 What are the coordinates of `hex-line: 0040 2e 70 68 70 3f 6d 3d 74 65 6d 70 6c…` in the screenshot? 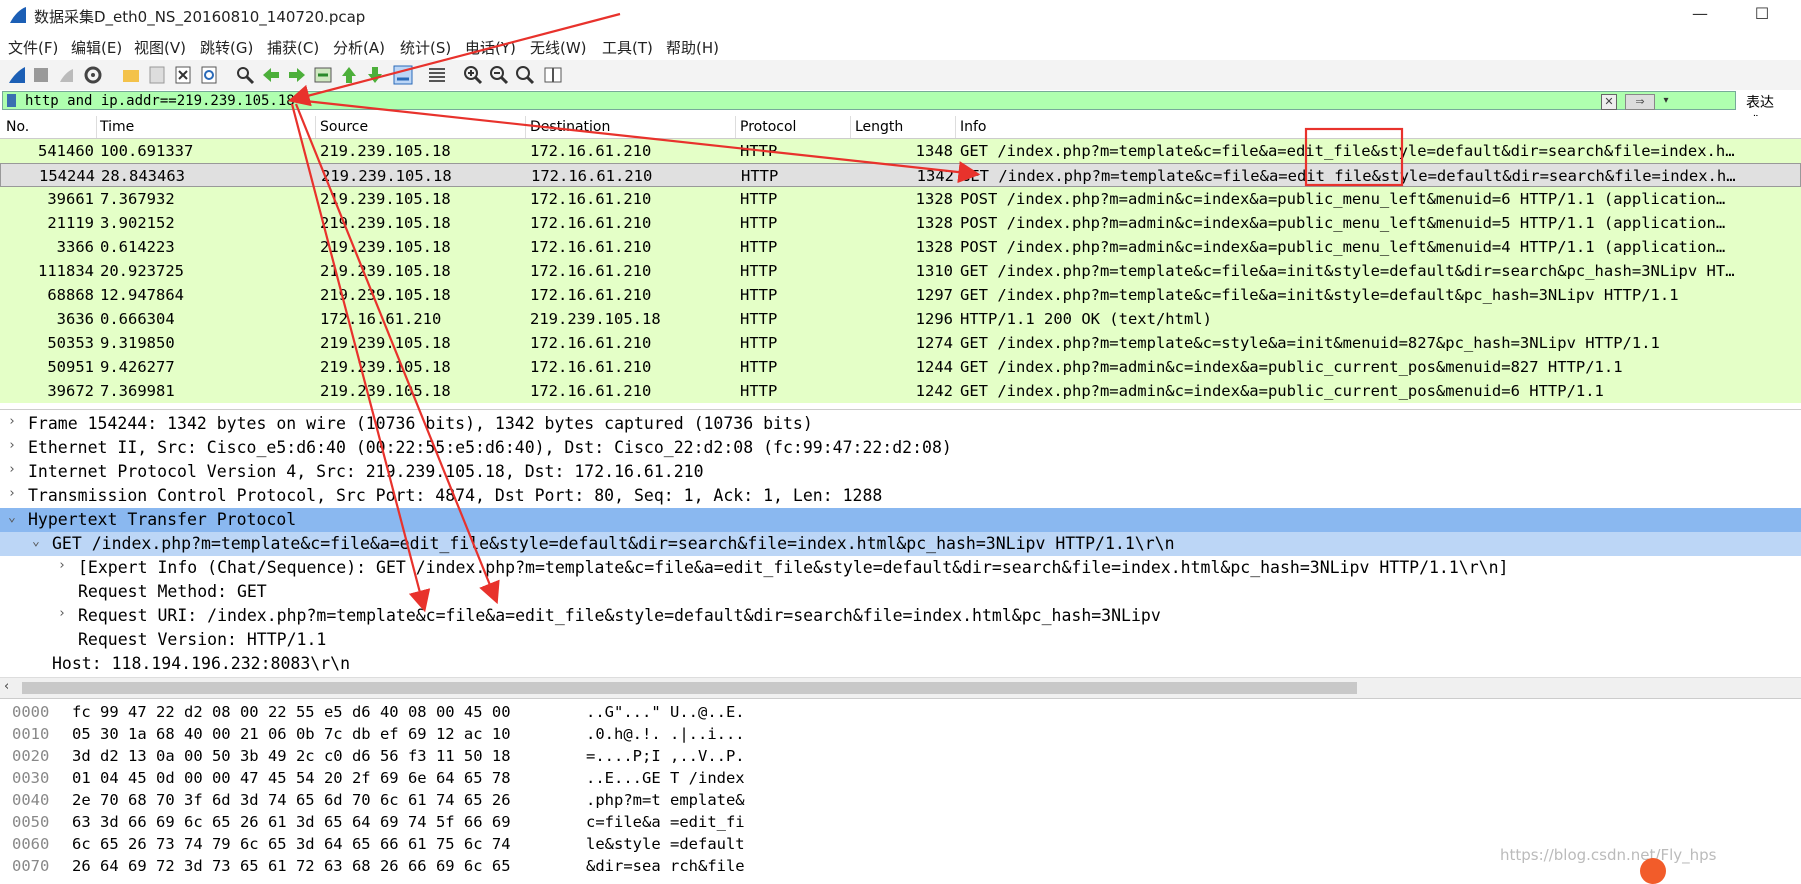 It's located at (900, 800).